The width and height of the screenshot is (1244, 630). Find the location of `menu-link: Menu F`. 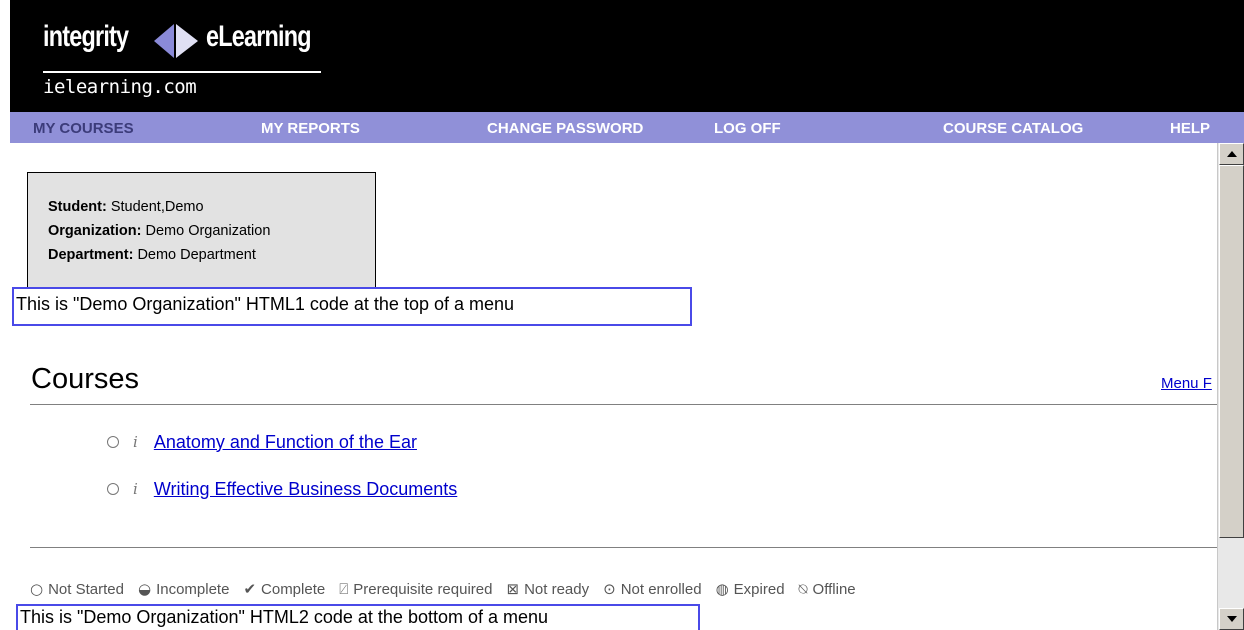

menu-link: Menu F is located at coordinates (1186, 383).